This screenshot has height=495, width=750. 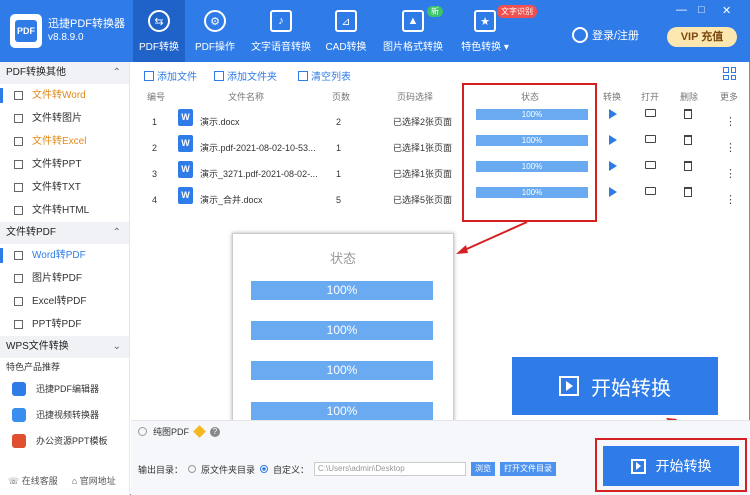 What do you see at coordinates (155, 122) in the screenshot?
I see `row-number: 1` at bounding box center [155, 122].